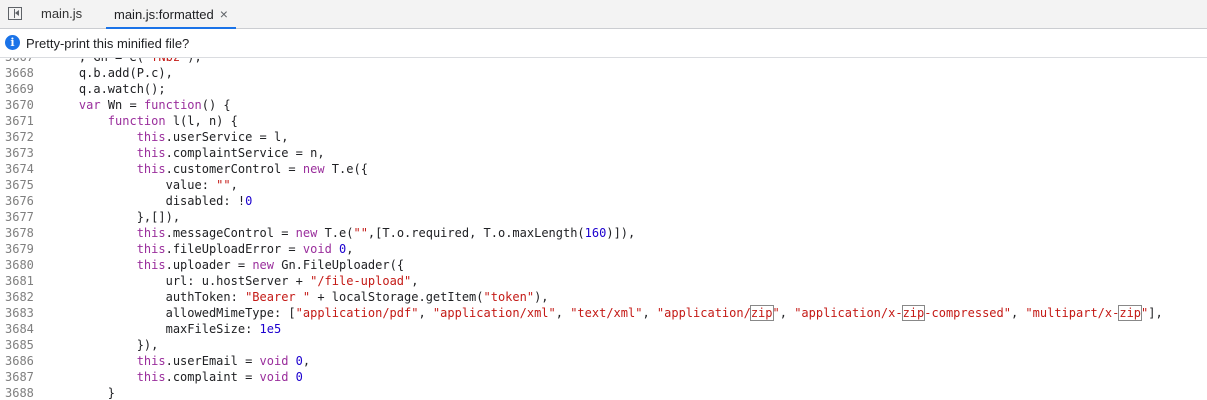  What do you see at coordinates (21, 73) in the screenshot?
I see `line-number: 3668` at bounding box center [21, 73].